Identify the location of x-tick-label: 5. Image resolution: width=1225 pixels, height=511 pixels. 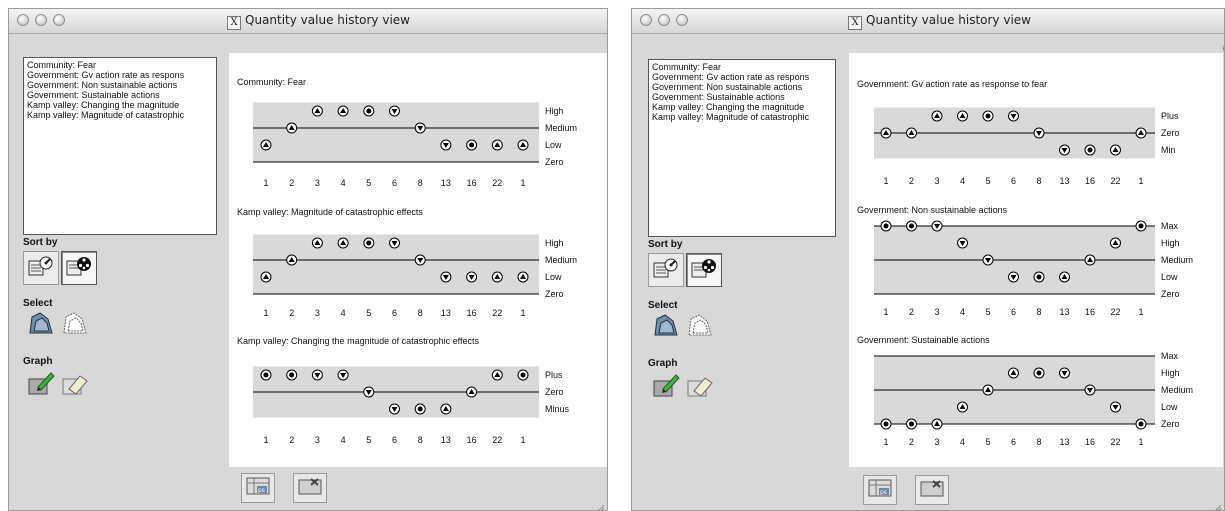
(987, 442).